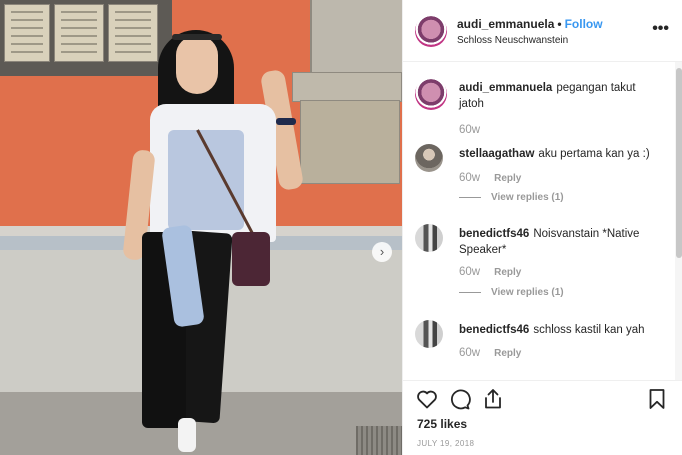 Image resolution: width=682 pixels, height=455 pixels. What do you see at coordinates (187, 435) in the screenshot?
I see `person-shoe` at bounding box center [187, 435].